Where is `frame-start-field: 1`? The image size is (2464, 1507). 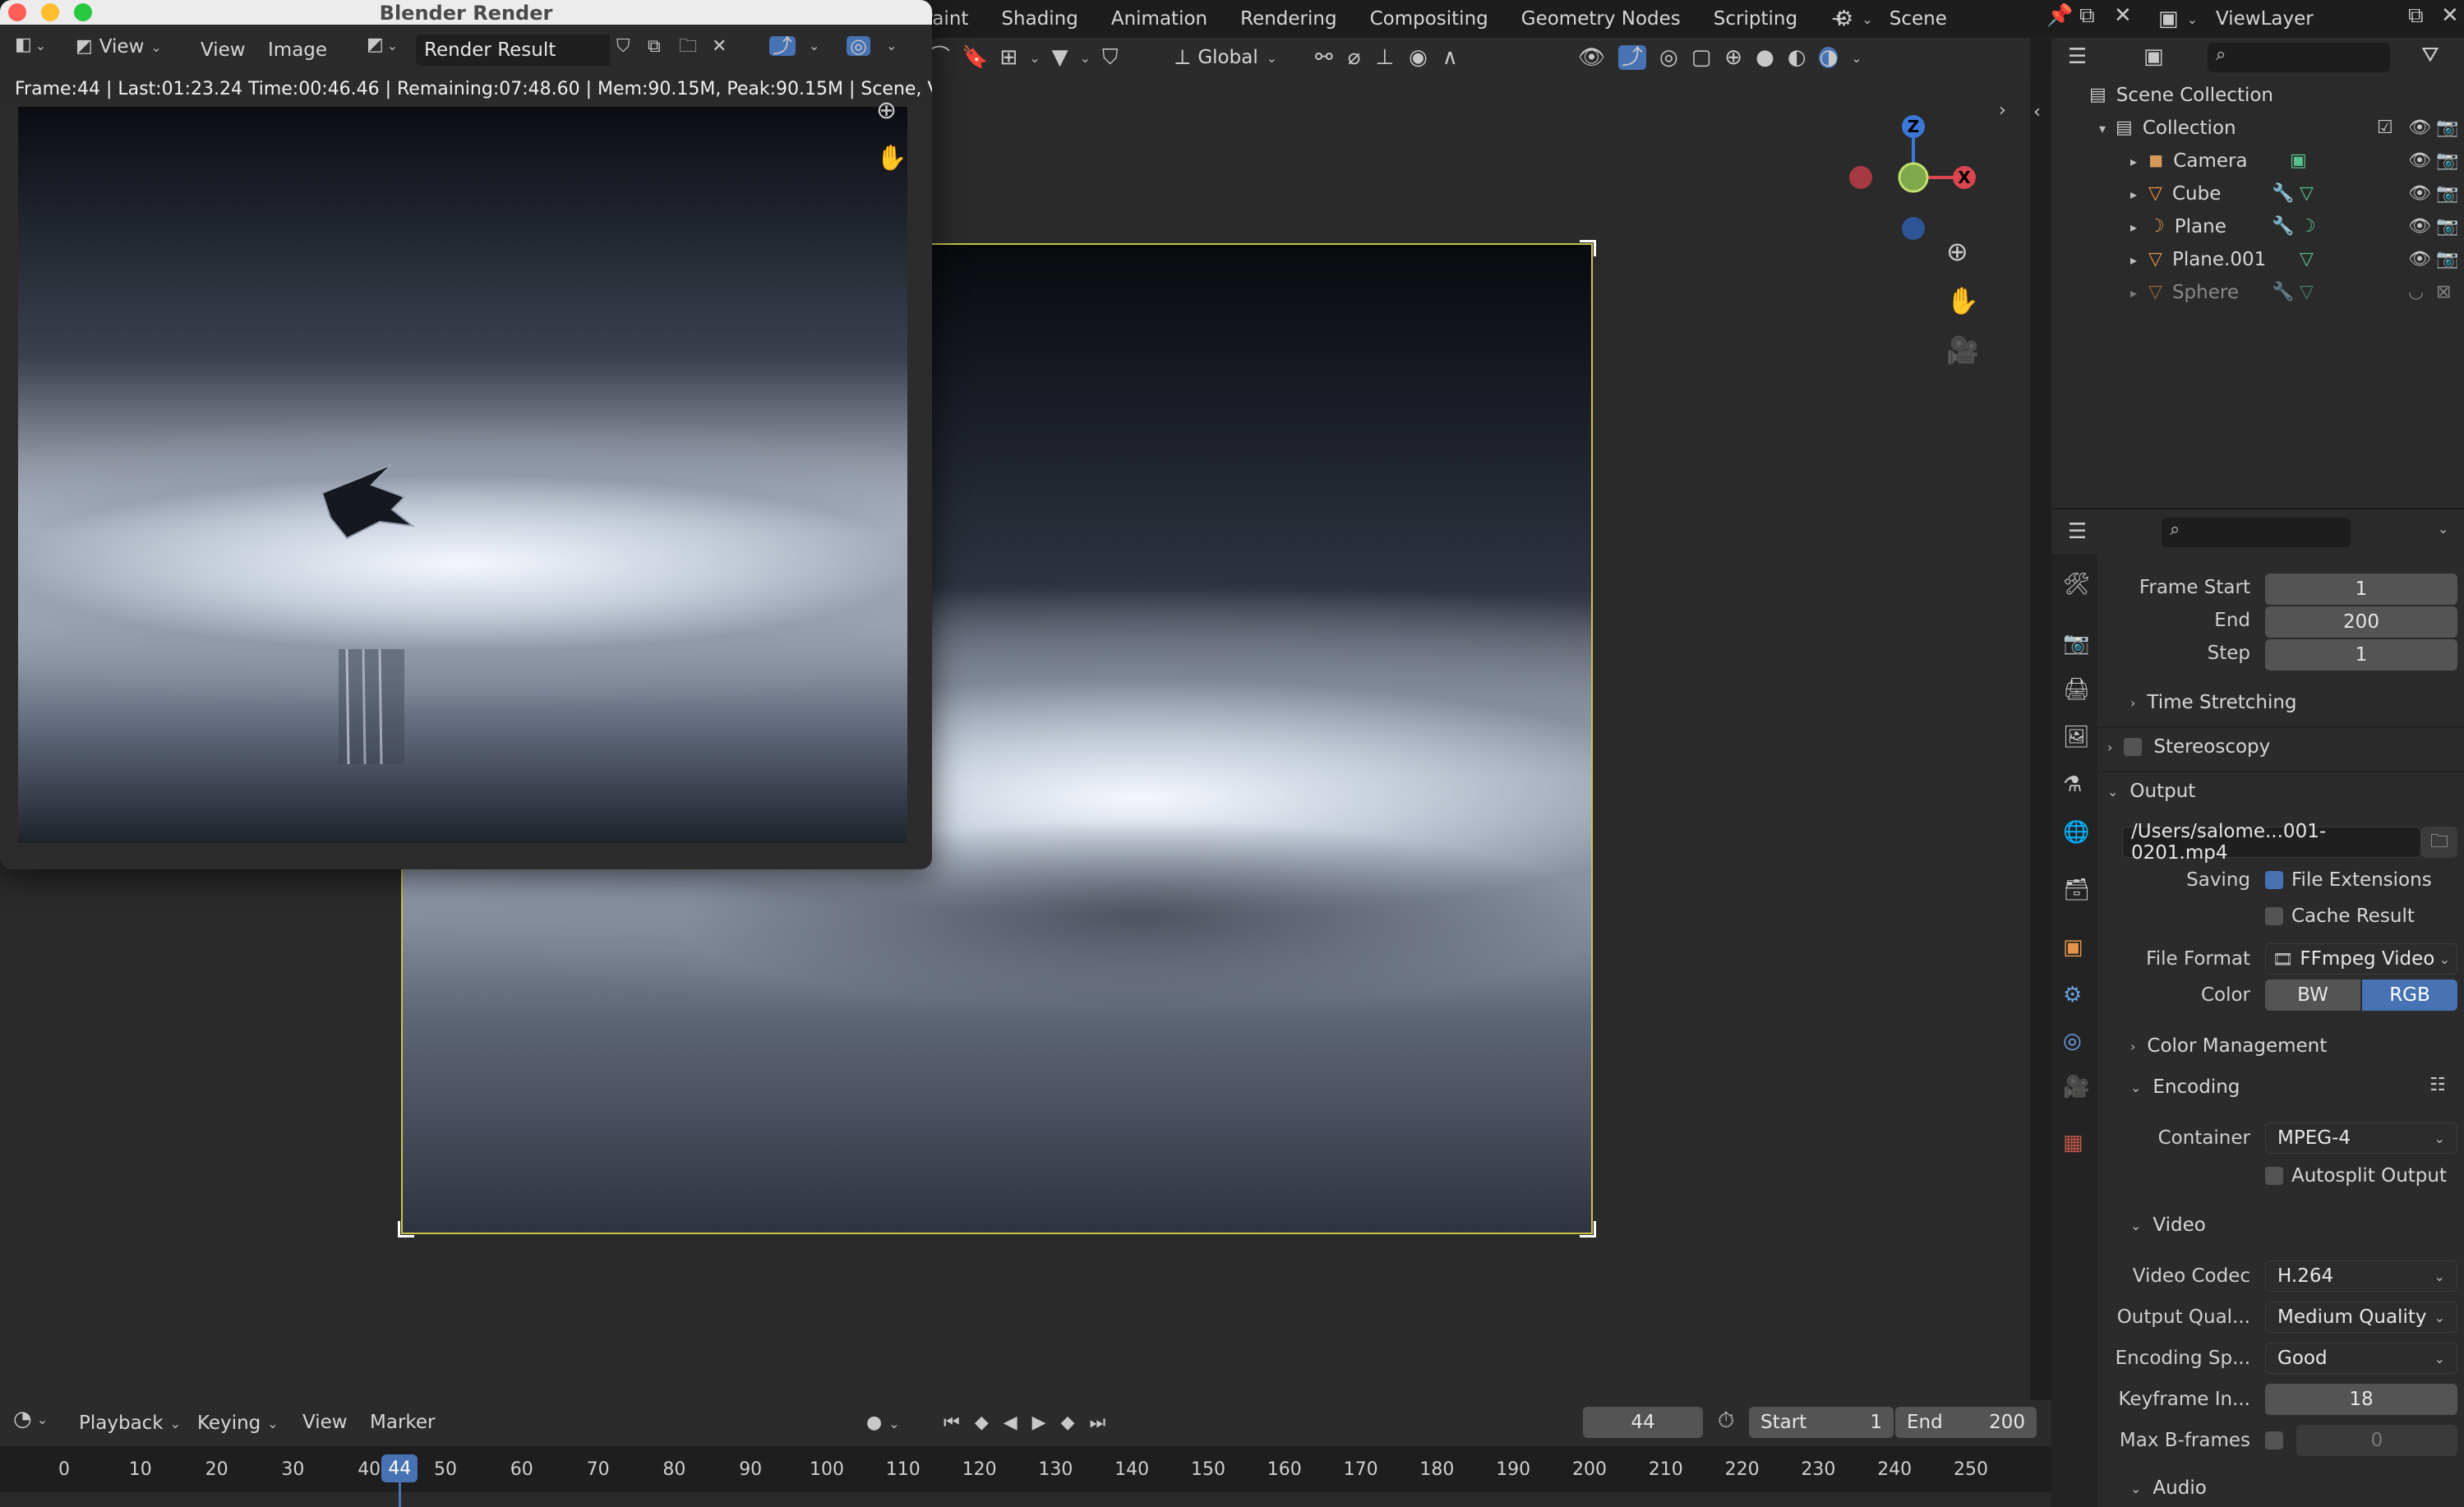
frame-start-field: 1 is located at coordinates (2361, 589).